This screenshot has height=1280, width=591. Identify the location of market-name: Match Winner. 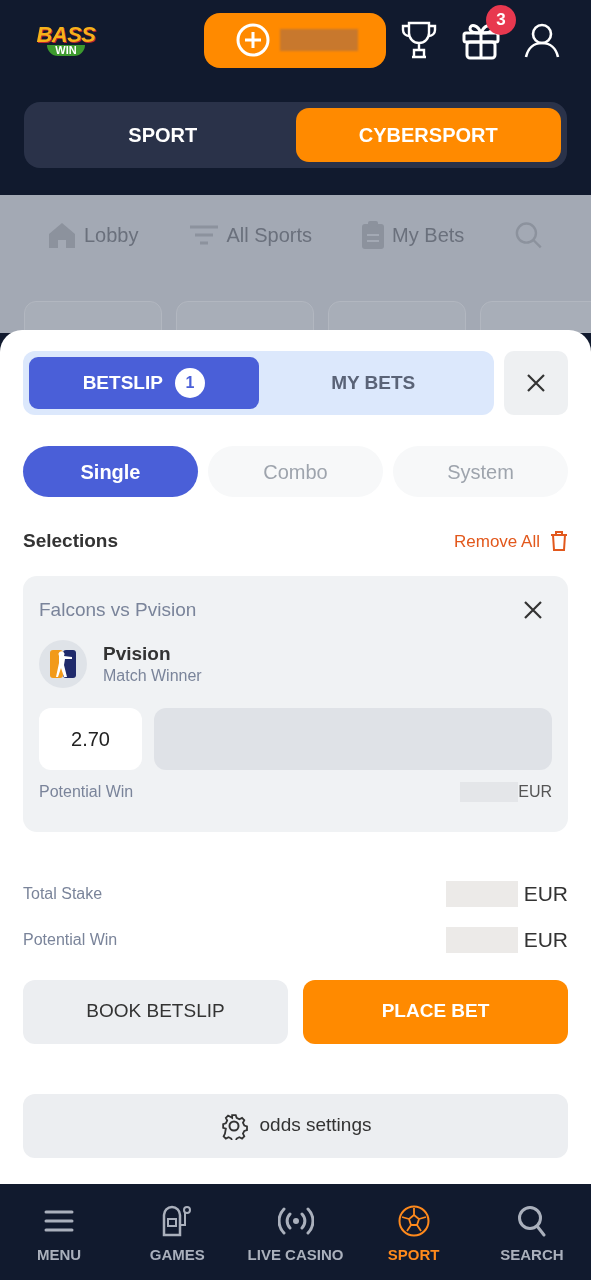
(152, 675).